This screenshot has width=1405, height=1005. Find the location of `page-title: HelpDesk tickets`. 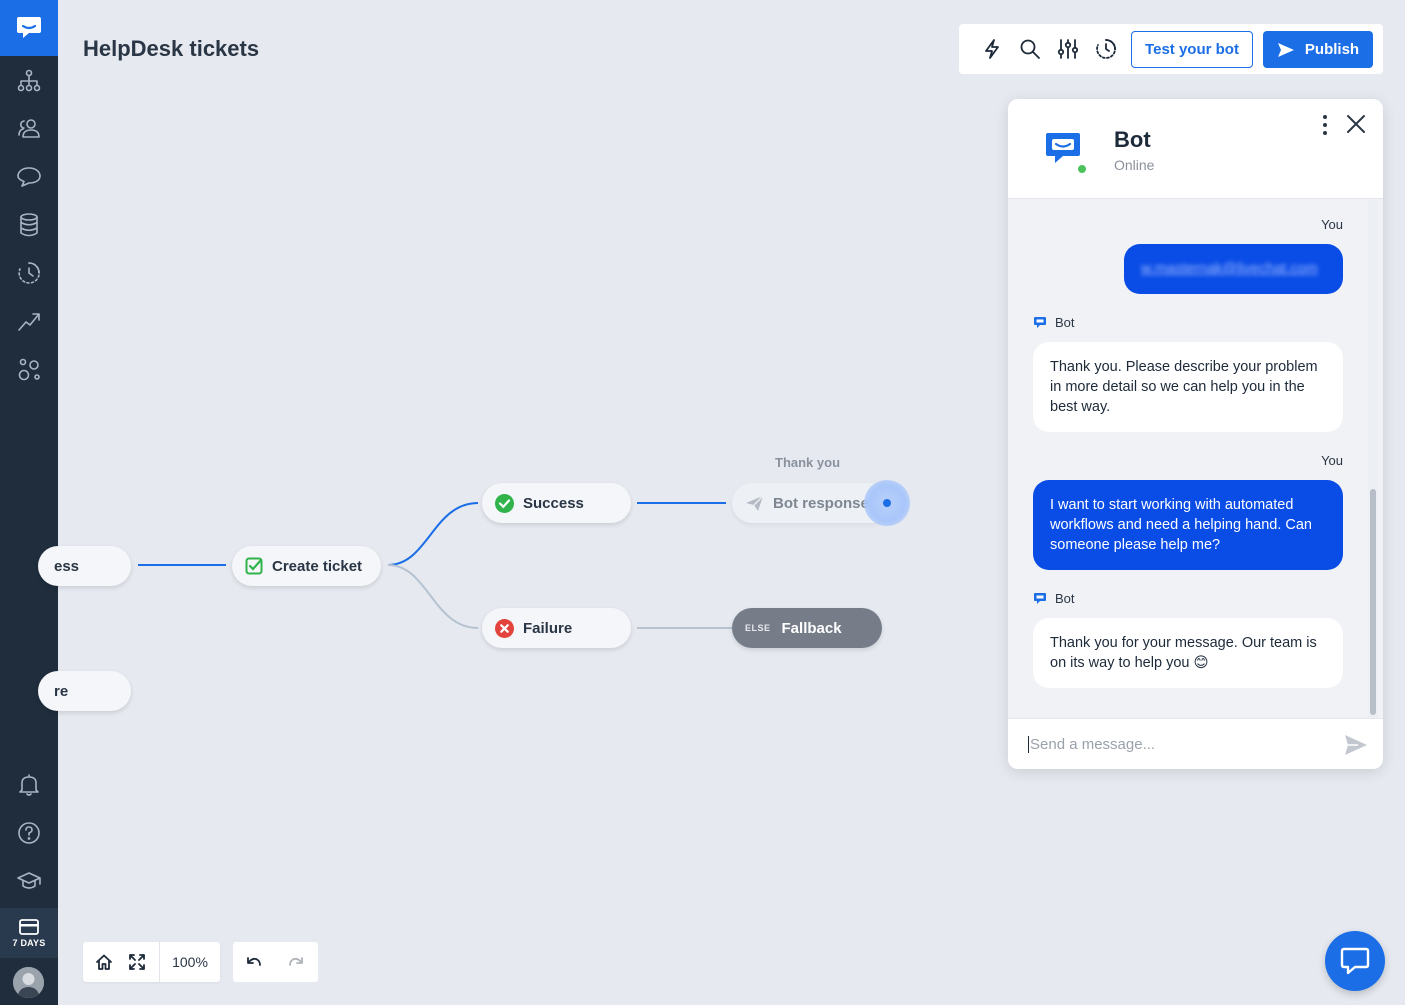

page-title: HelpDesk tickets is located at coordinates (171, 48).